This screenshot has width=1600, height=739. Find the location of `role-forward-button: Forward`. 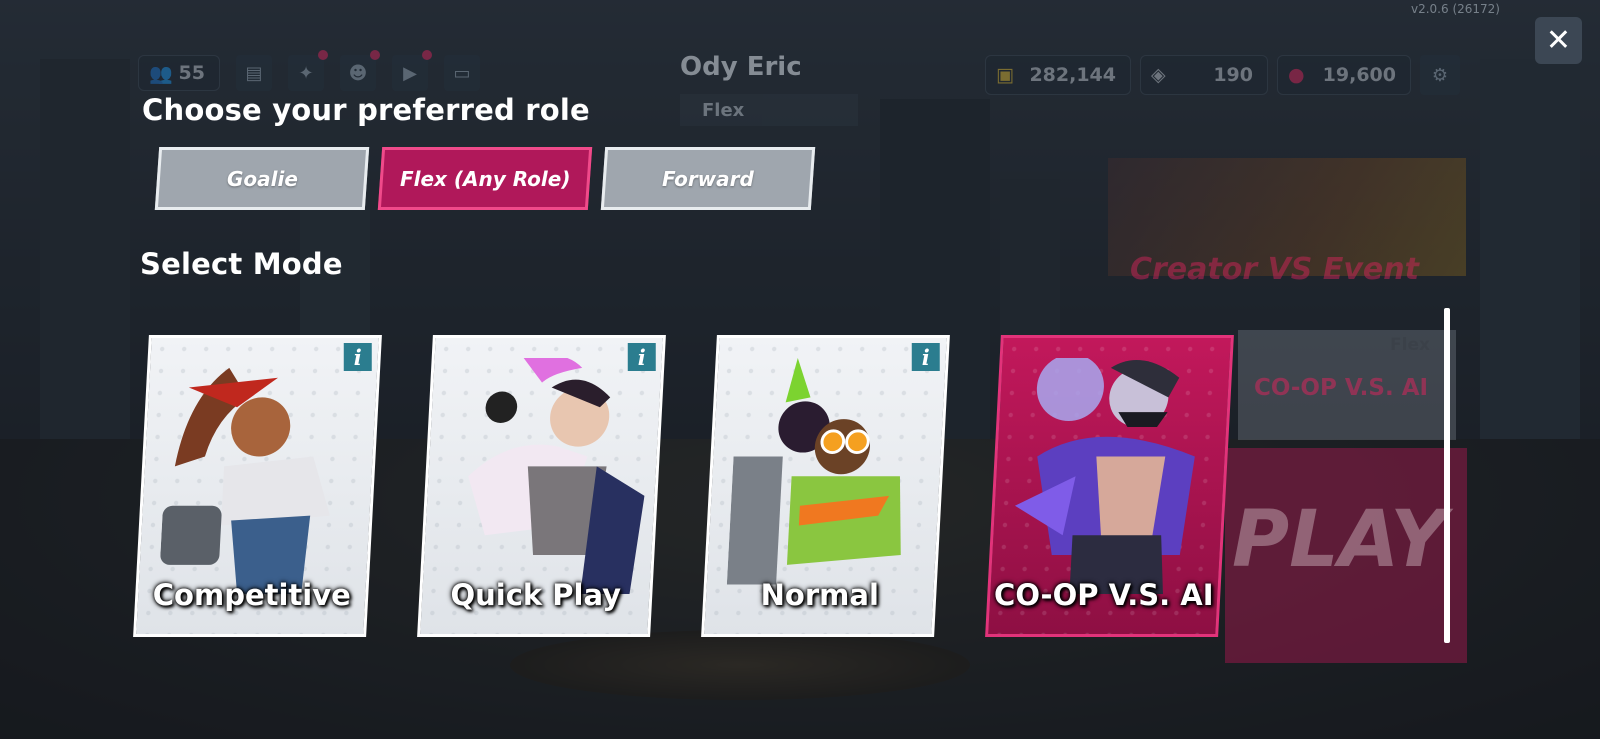

role-forward-button: Forward is located at coordinates (708, 178).